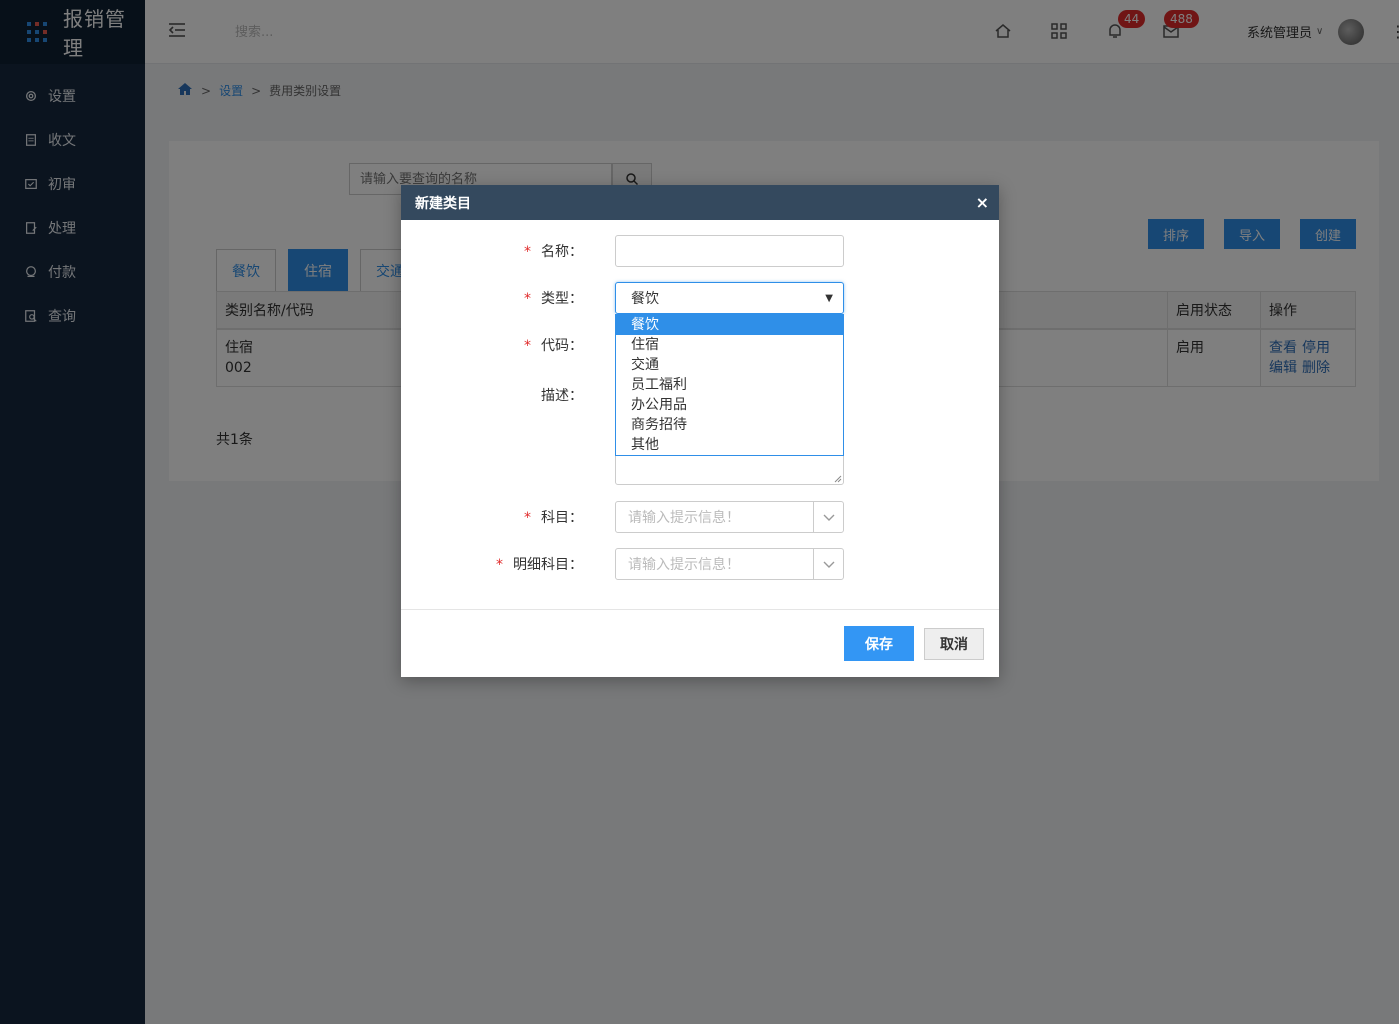  What do you see at coordinates (829, 298) in the screenshot?
I see `caret-down-icon: ▼` at bounding box center [829, 298].